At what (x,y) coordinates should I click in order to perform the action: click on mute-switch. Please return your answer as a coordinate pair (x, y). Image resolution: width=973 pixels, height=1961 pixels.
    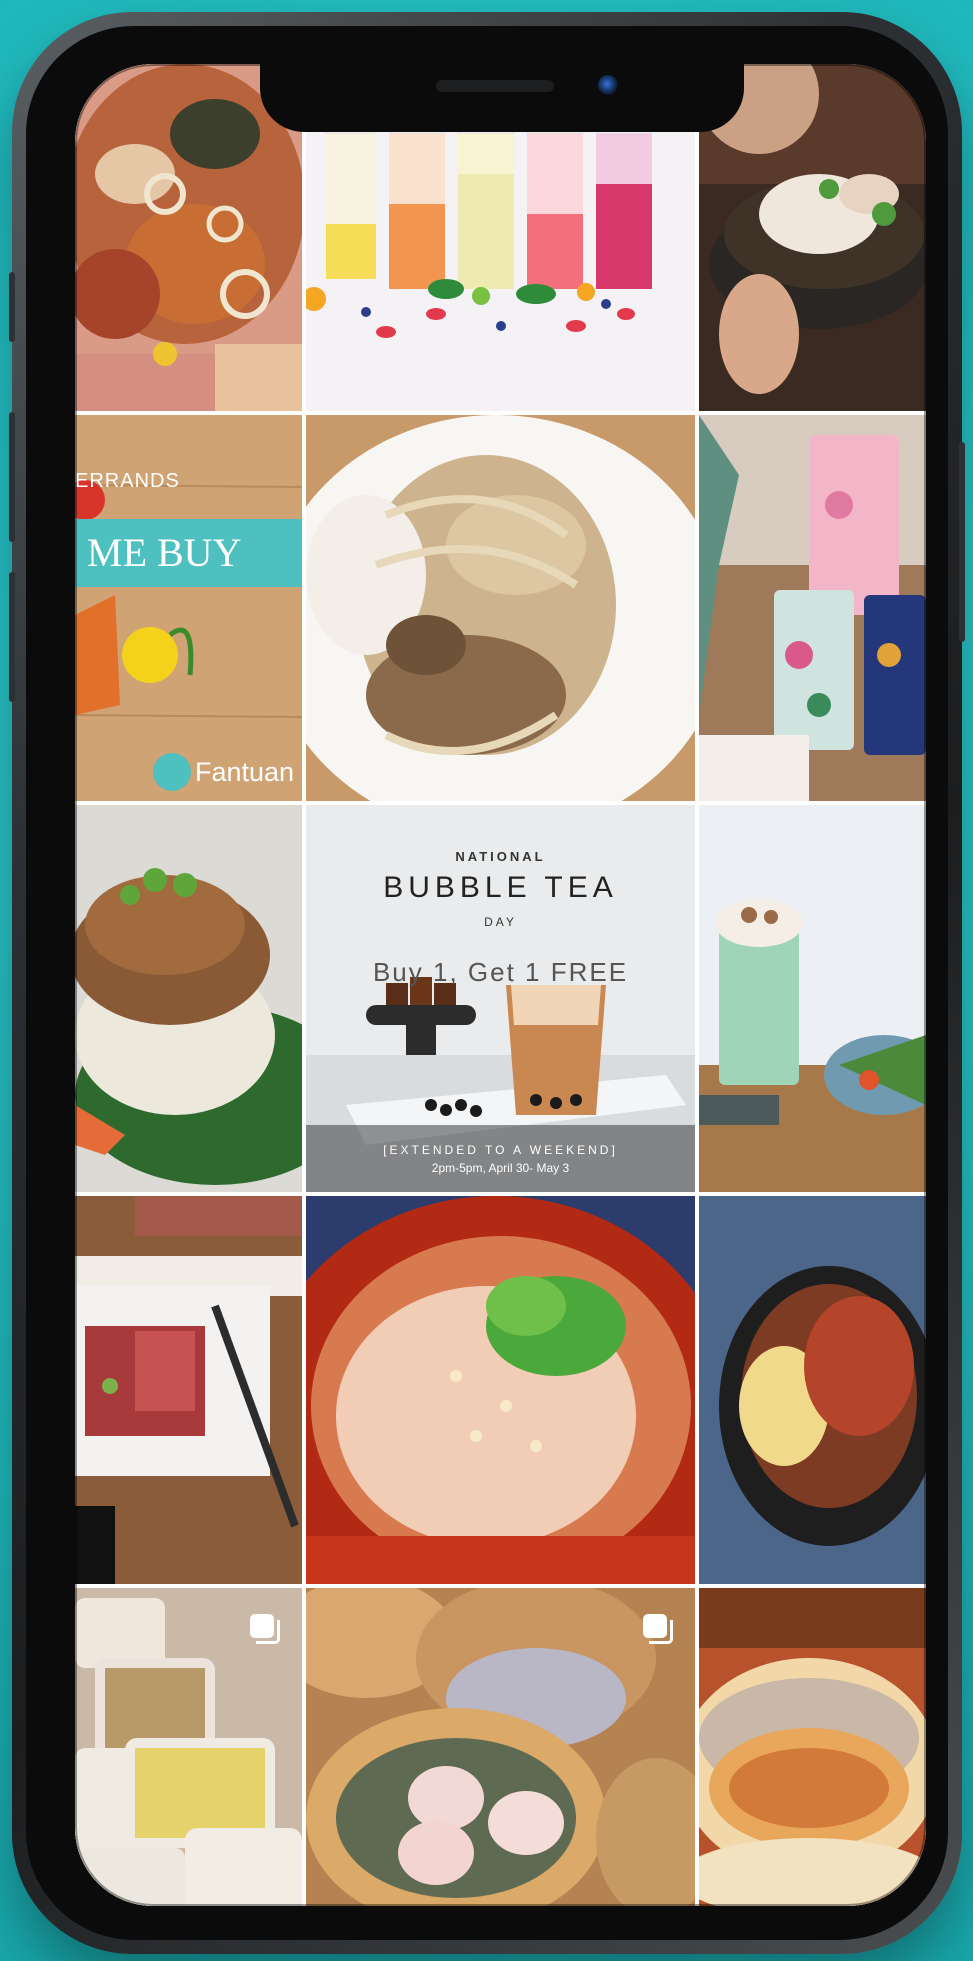
    Looking at the image, I should click on (12, 307).